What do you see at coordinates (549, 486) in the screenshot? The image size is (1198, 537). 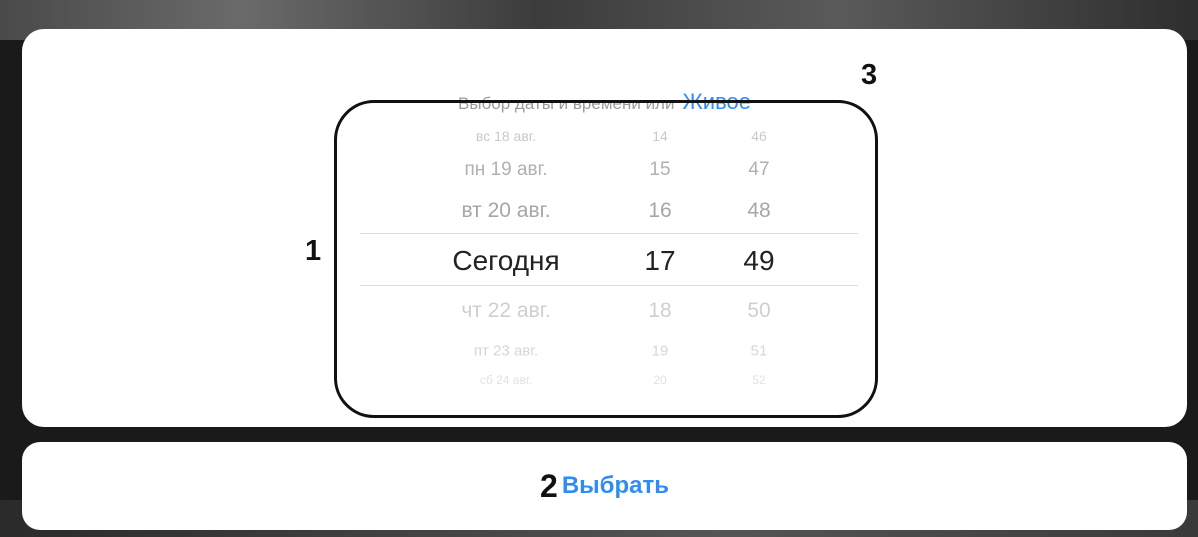 I see `callout-2: 2` at bounding box center [549, 486].